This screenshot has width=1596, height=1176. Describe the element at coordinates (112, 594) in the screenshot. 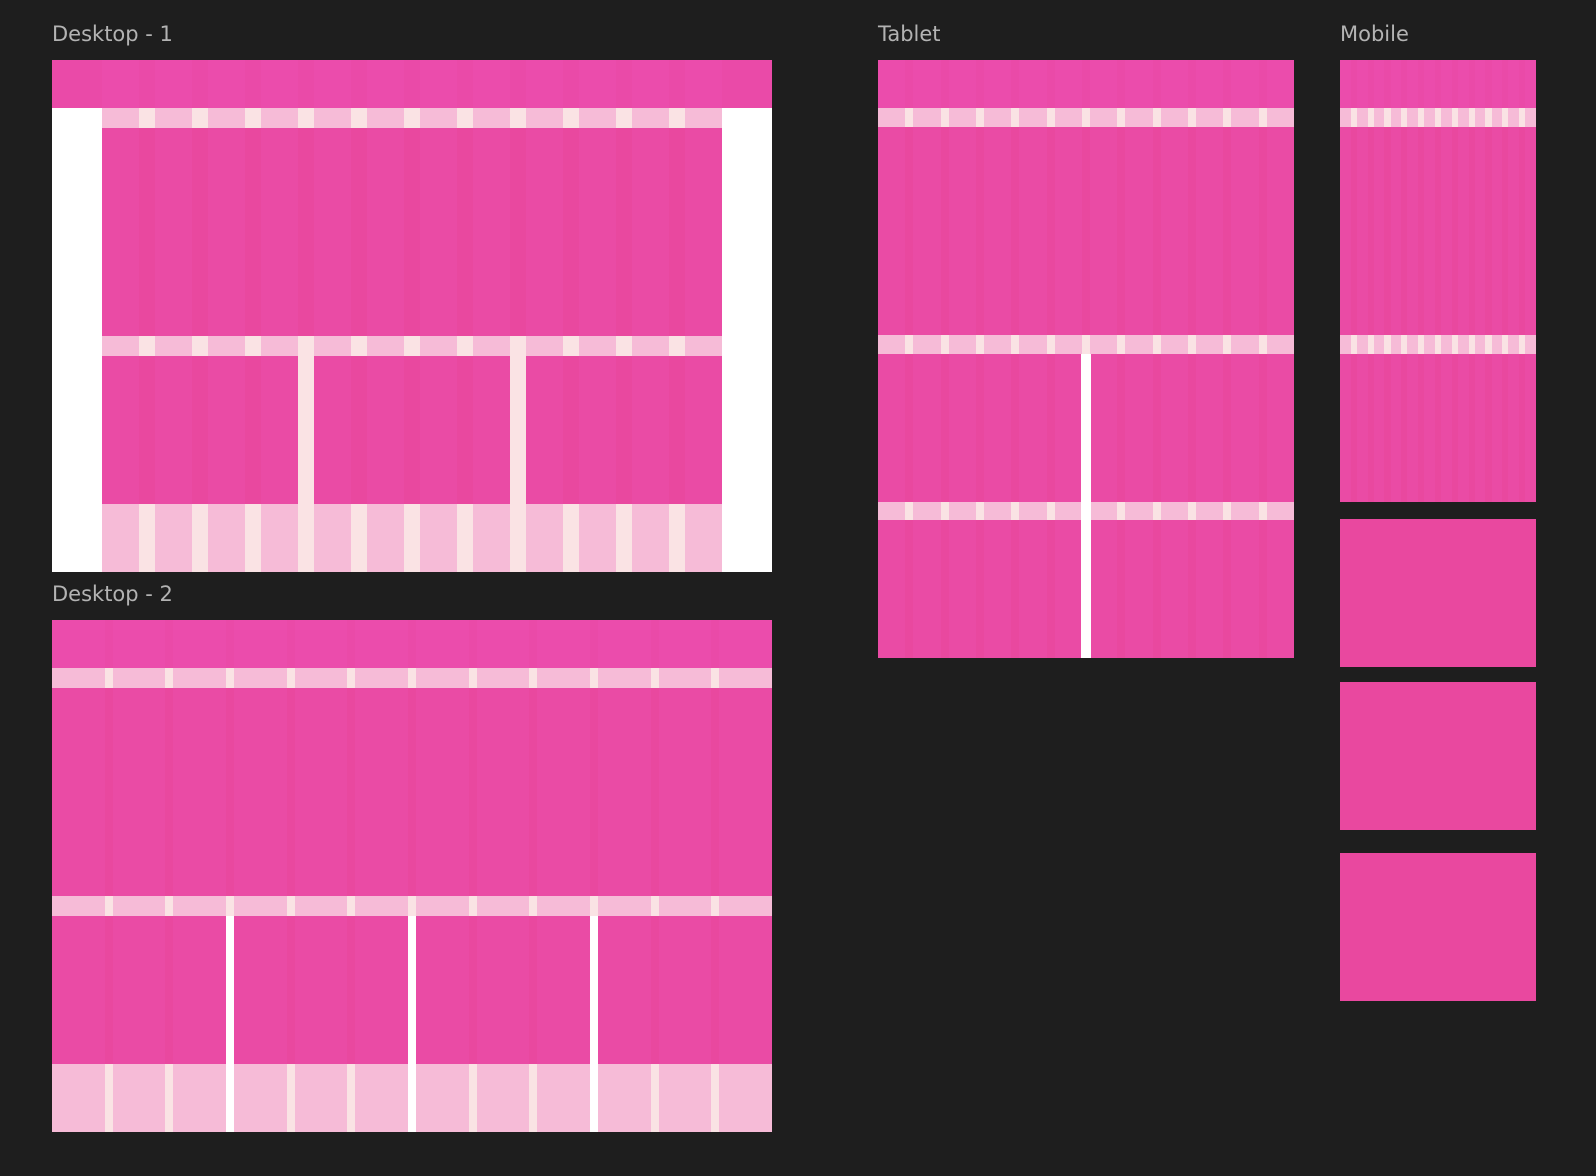

I see `frame-label-desktop-2: Desktop - 2` at that location.